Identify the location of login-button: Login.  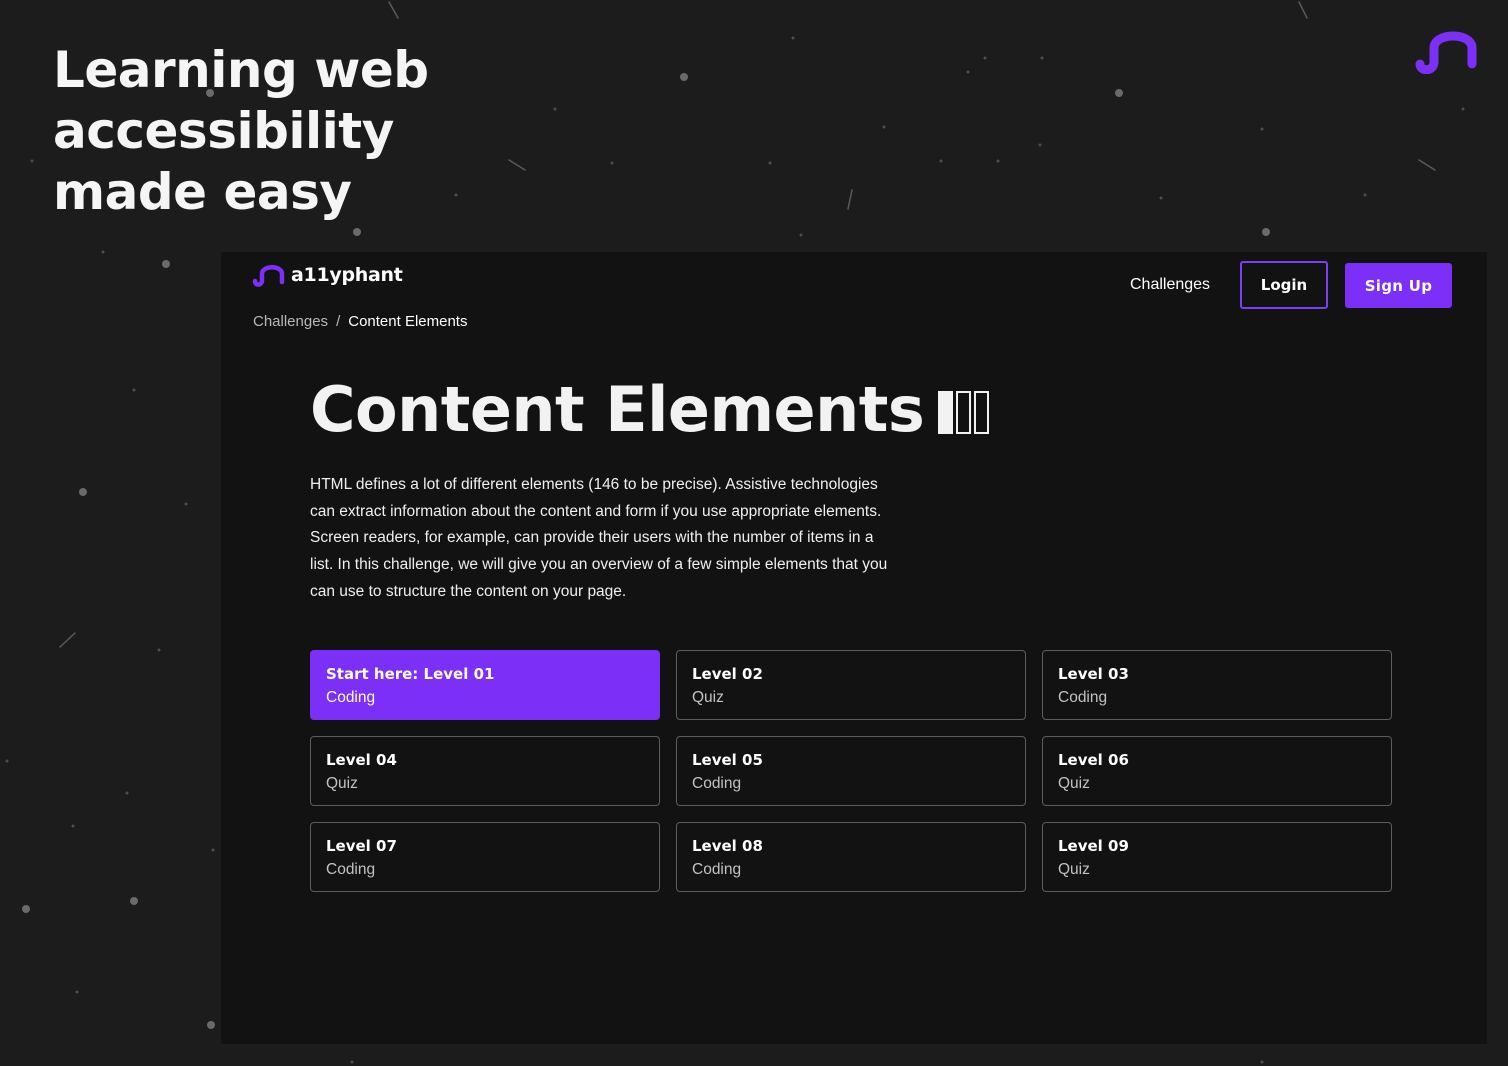
(1284, 285).